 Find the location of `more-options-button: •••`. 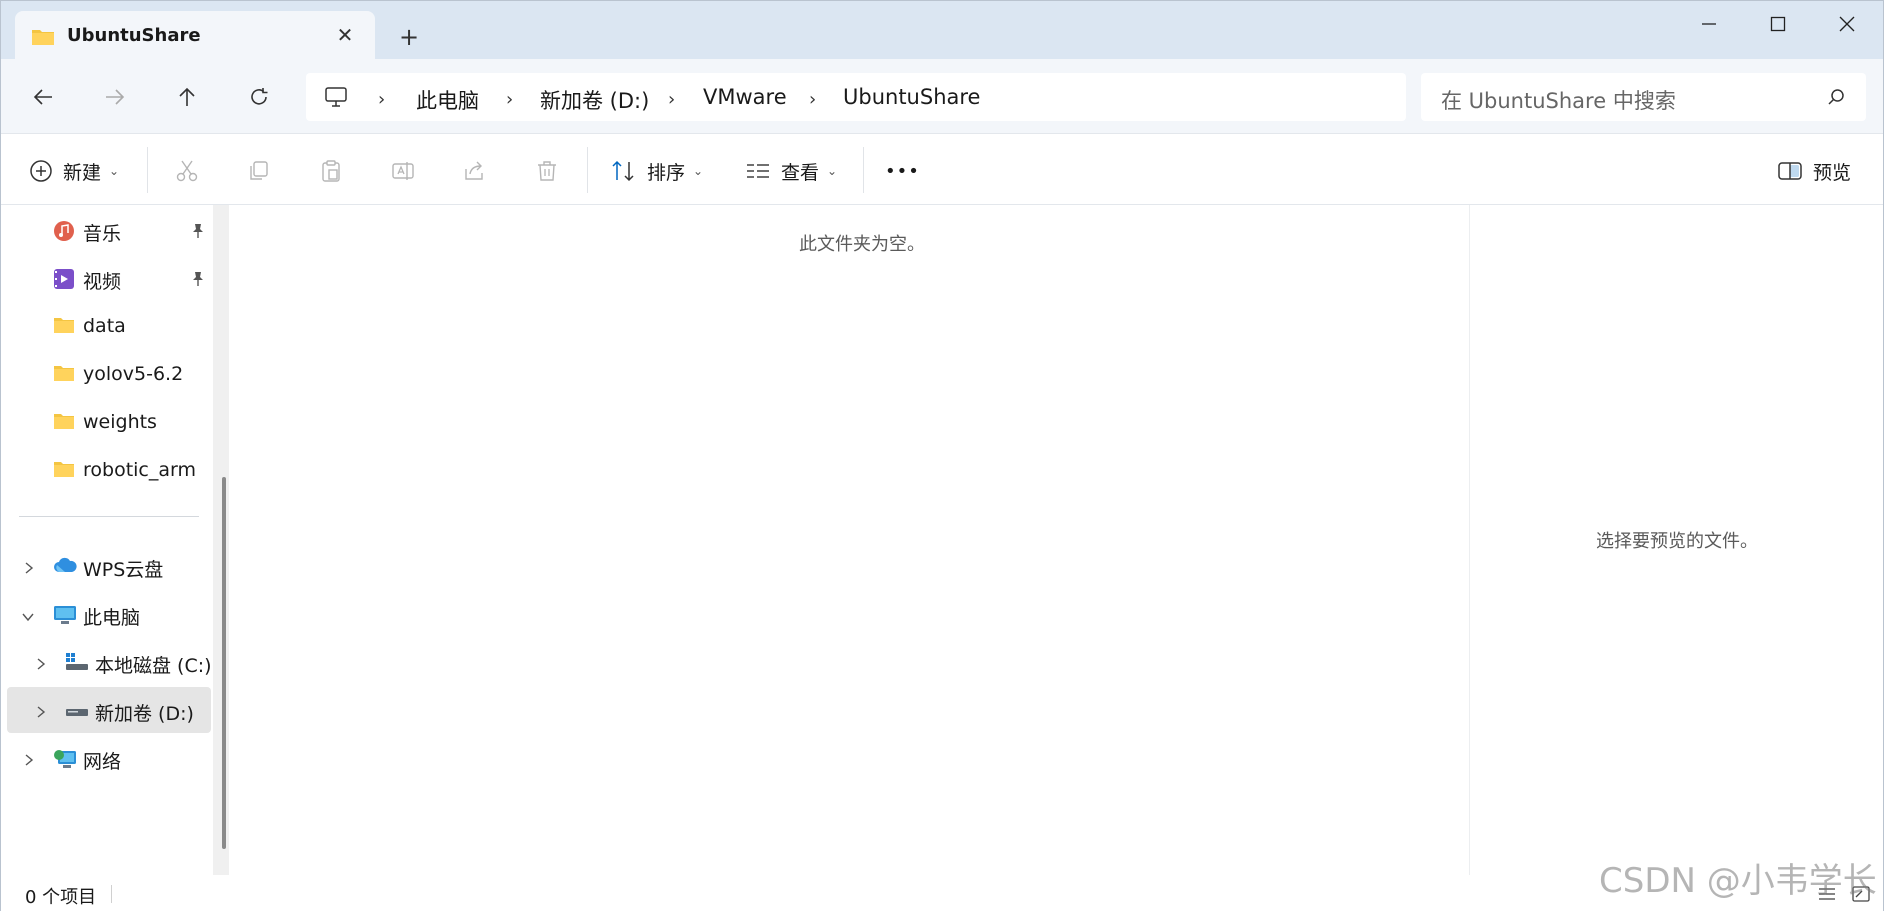

more-options-button: ••• is located at coordinates (902, 171).